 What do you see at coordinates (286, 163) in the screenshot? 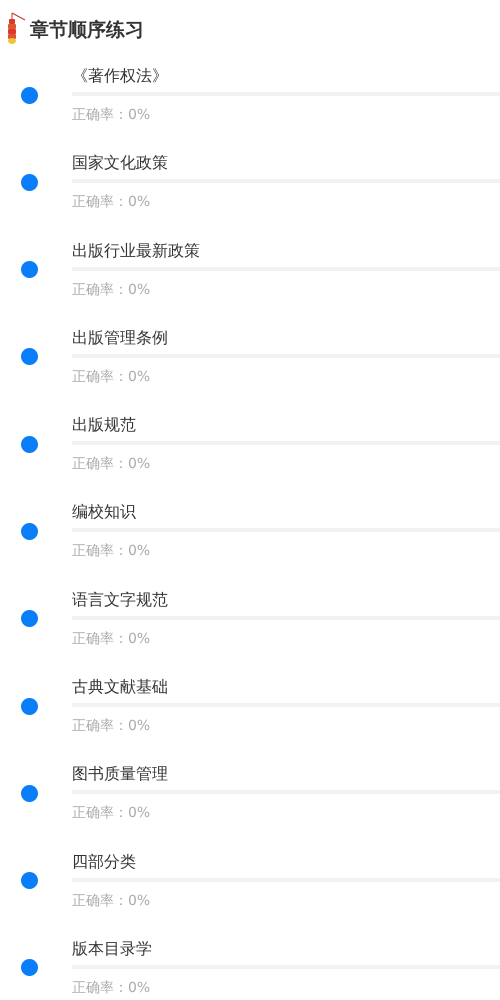
I see `chapter-title: 国家文化政策` at bounding box center [286, 163].